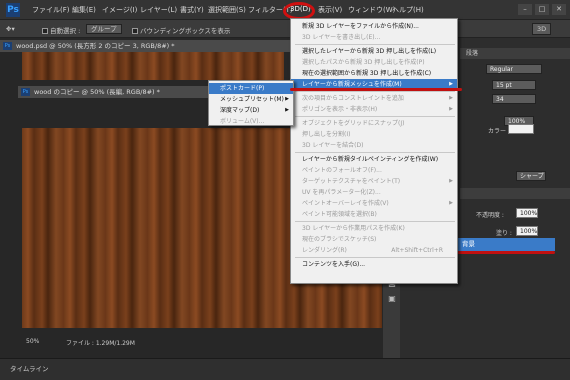 The image size is (570, 380). I want to click on group-select-value: グループ, so click(104, 29).